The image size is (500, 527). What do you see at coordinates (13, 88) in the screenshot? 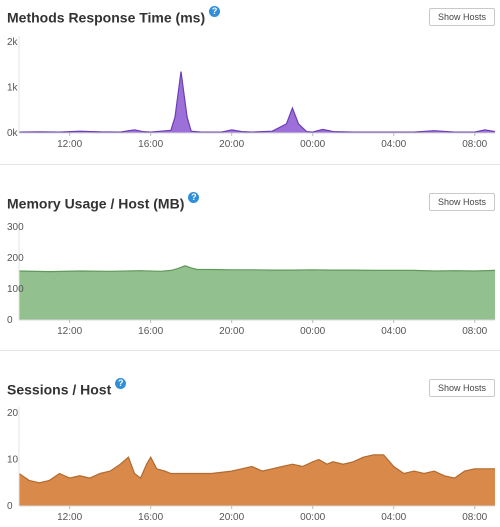
I see `y-tick-label: 1k` at bounding box center [13, 88].